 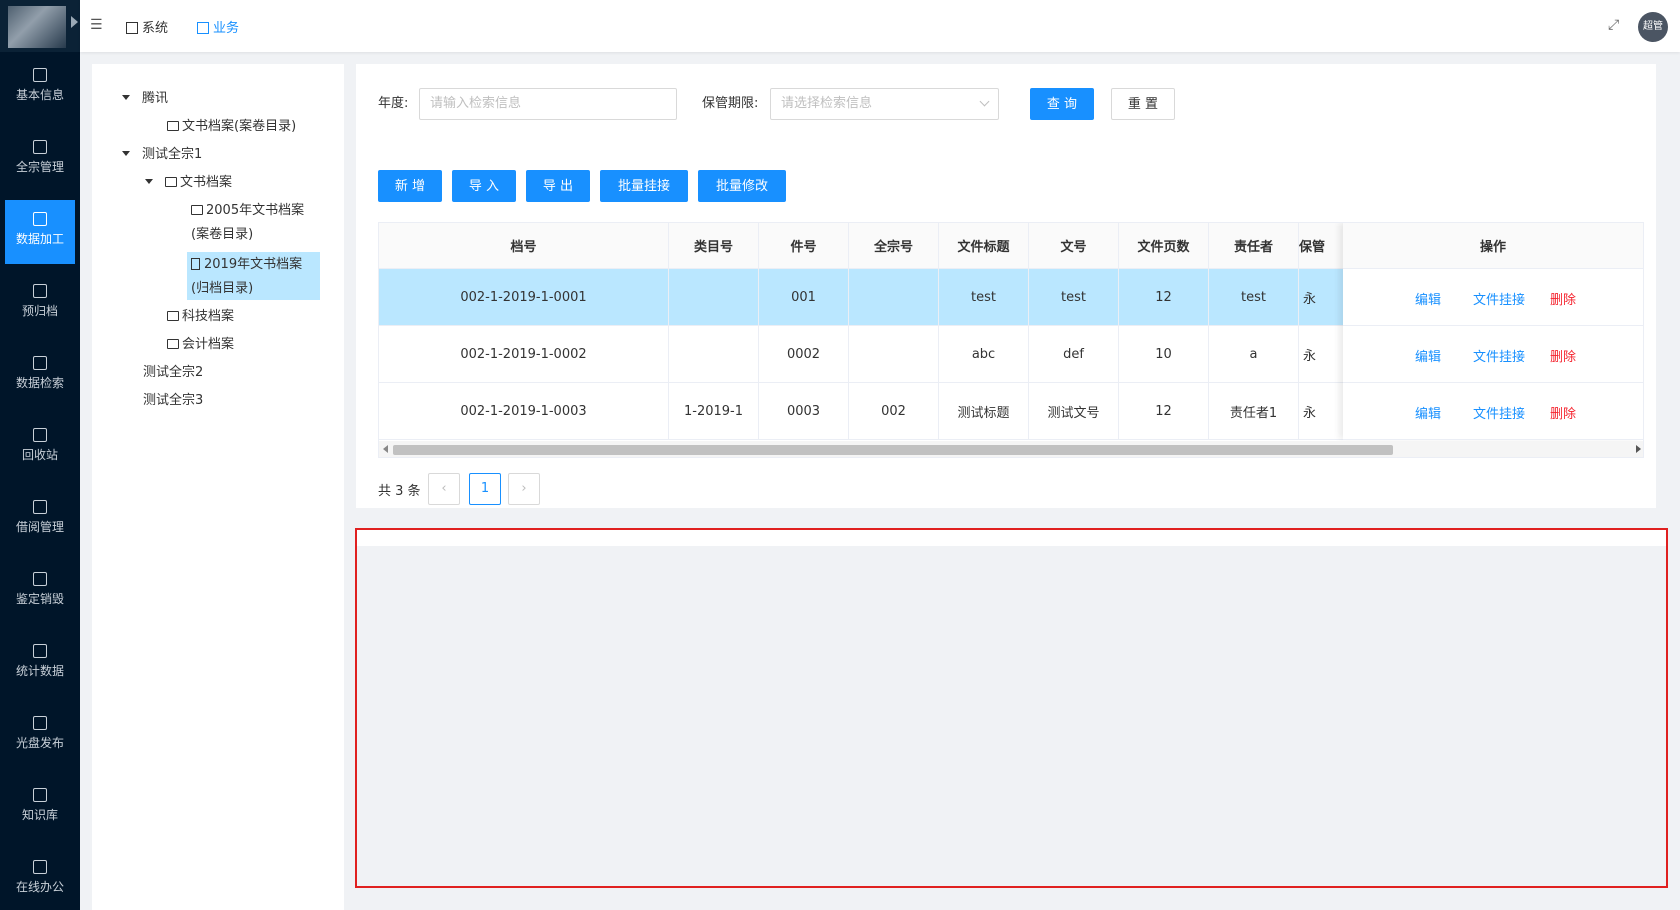 I want to click on sidebar-item-9: 光盘发布, so click(x=40, y=736).